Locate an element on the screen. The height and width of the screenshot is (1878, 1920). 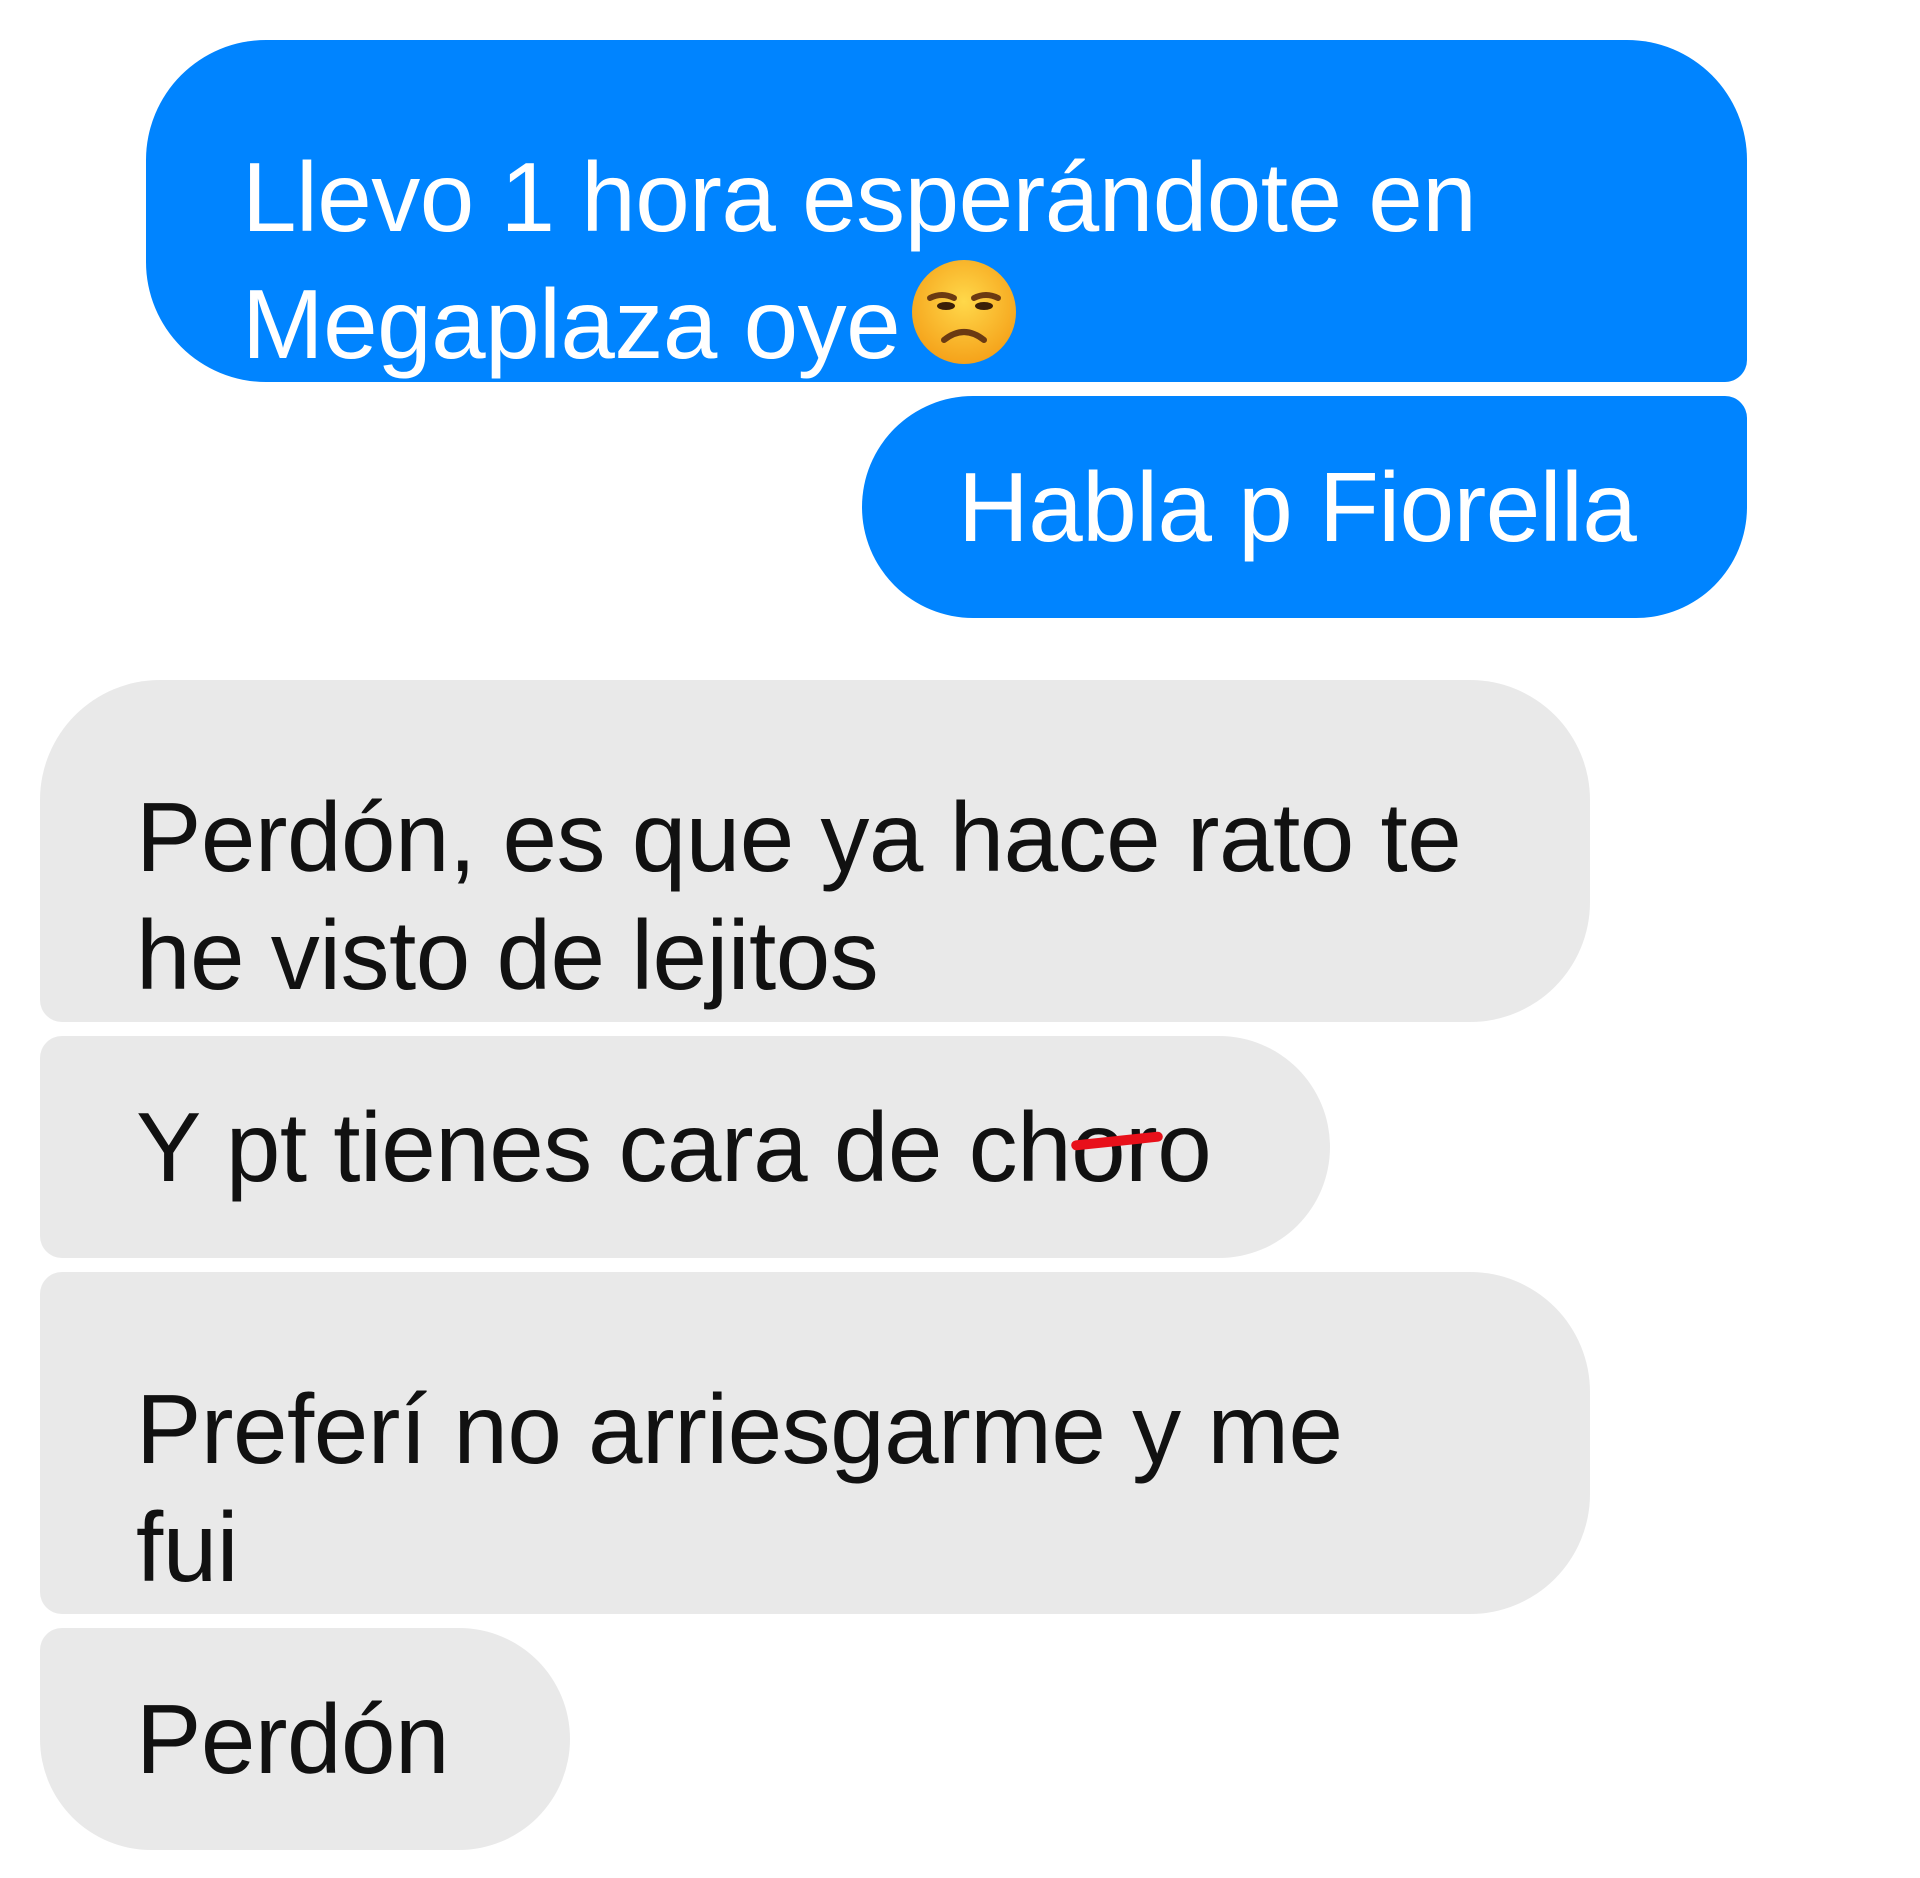
struck-letter: o is located at coordinates (1117, 1147).